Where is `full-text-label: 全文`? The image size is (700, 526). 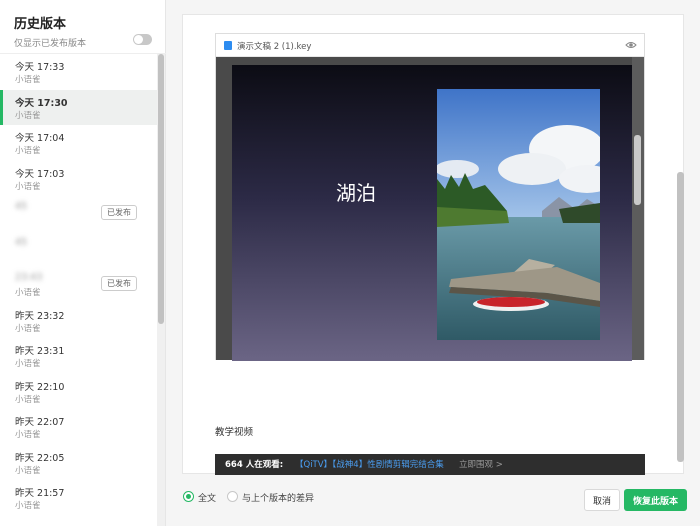
full-text-label: 全文 is located at coordinates (207, 497).